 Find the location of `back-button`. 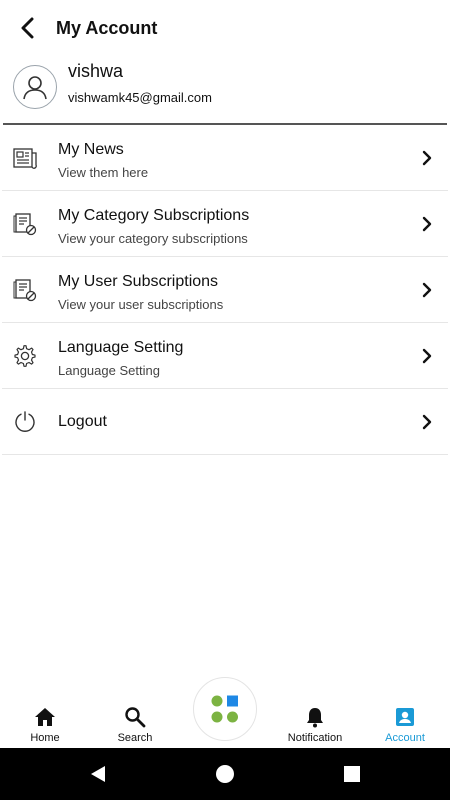

back-button is located at coordinates (28, 28).